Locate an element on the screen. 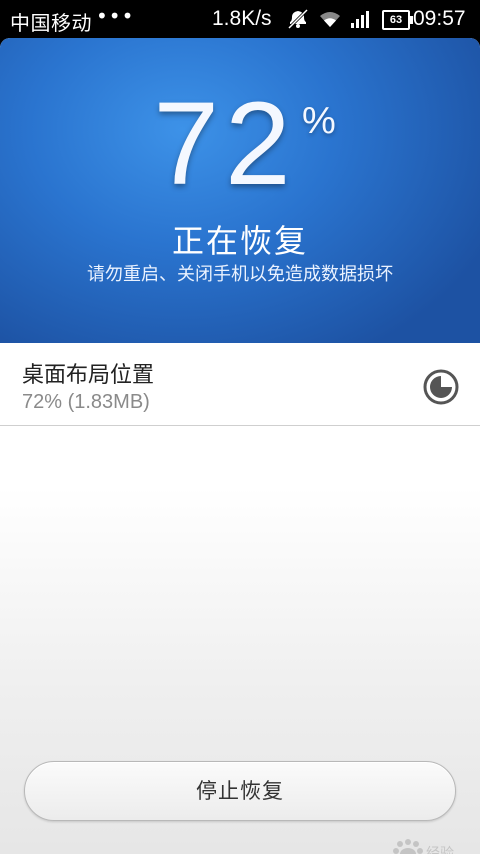  list-item: 桌面布局位置 72% (1.83MB) is located at coordinates (240, 384).